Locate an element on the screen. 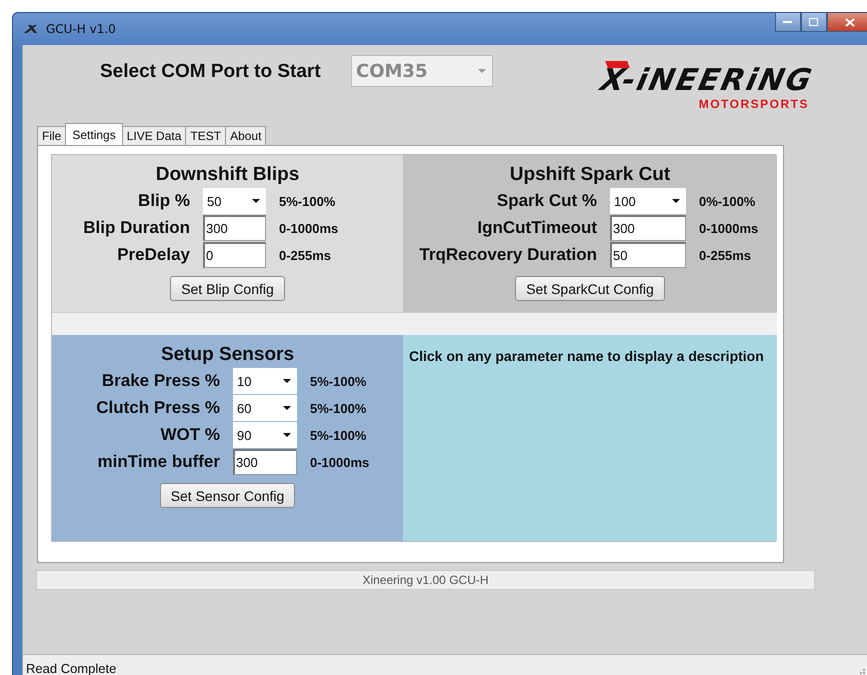 This screenshot has height=675, width=867. window-title: GCU-H v1.0 is located at coordinates (81, 29).